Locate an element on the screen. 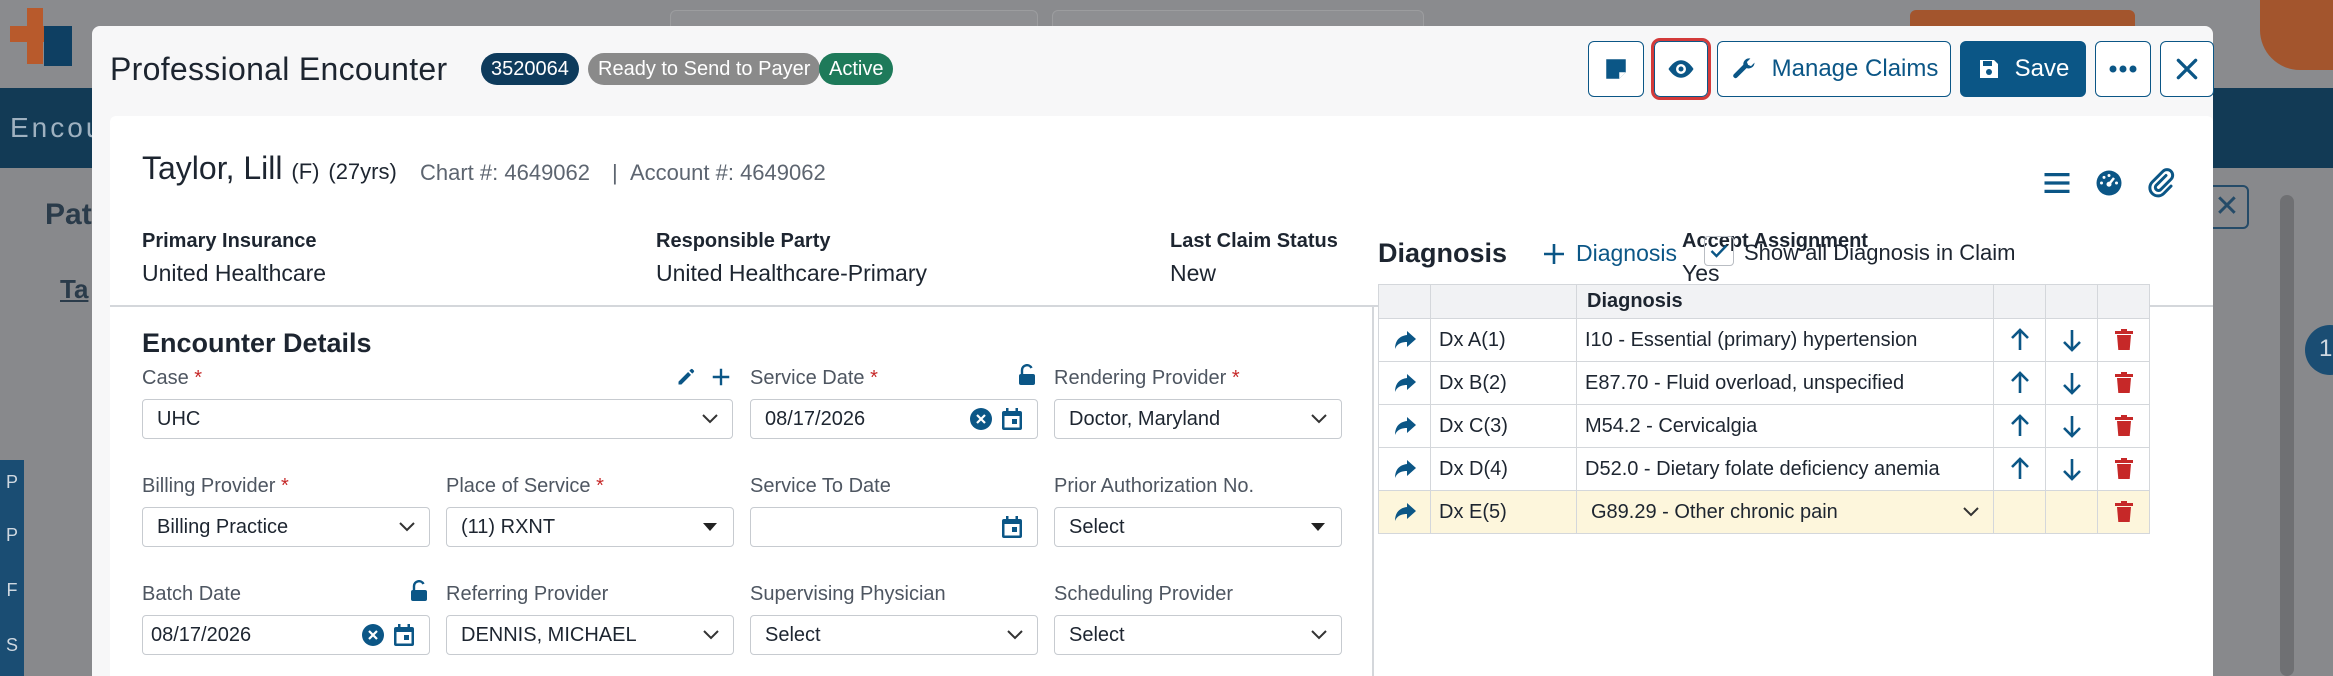 Image resolution: width=2333 pixels, height=676 pixels. background-scrollbar is located at coordinates (2287, 435).